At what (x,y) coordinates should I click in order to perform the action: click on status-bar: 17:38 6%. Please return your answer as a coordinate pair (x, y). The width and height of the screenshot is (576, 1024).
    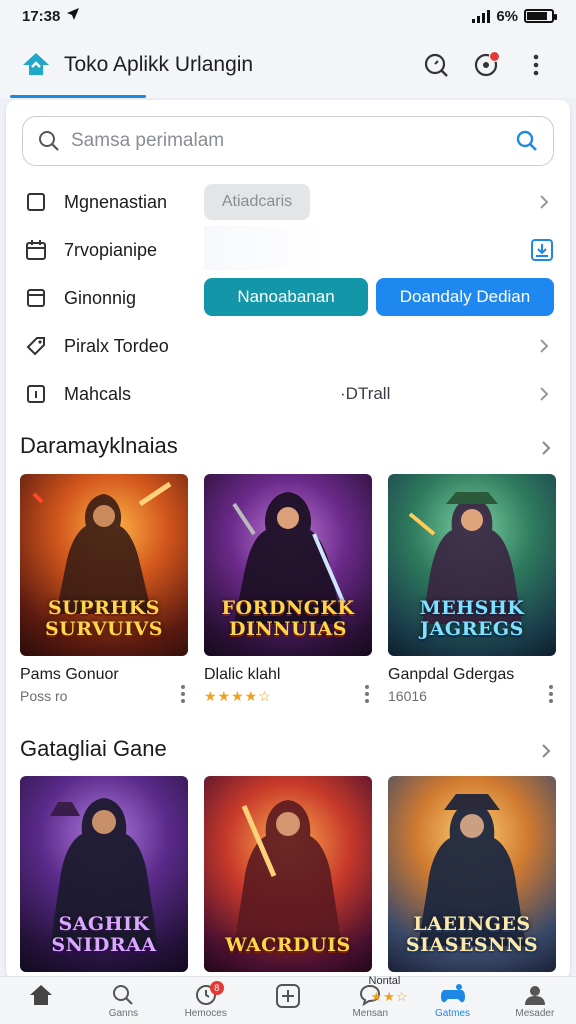
    Looking at the image, I should click on (288, 16).